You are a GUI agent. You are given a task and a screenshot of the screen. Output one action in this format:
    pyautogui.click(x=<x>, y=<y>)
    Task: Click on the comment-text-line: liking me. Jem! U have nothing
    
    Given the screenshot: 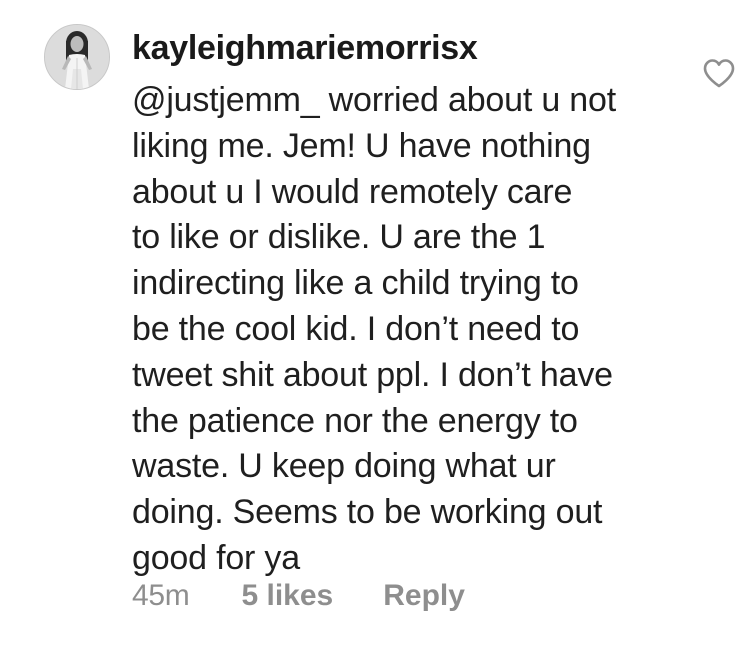 What is the action you would take?
    pyautogui.click(x=361, y=145)
    